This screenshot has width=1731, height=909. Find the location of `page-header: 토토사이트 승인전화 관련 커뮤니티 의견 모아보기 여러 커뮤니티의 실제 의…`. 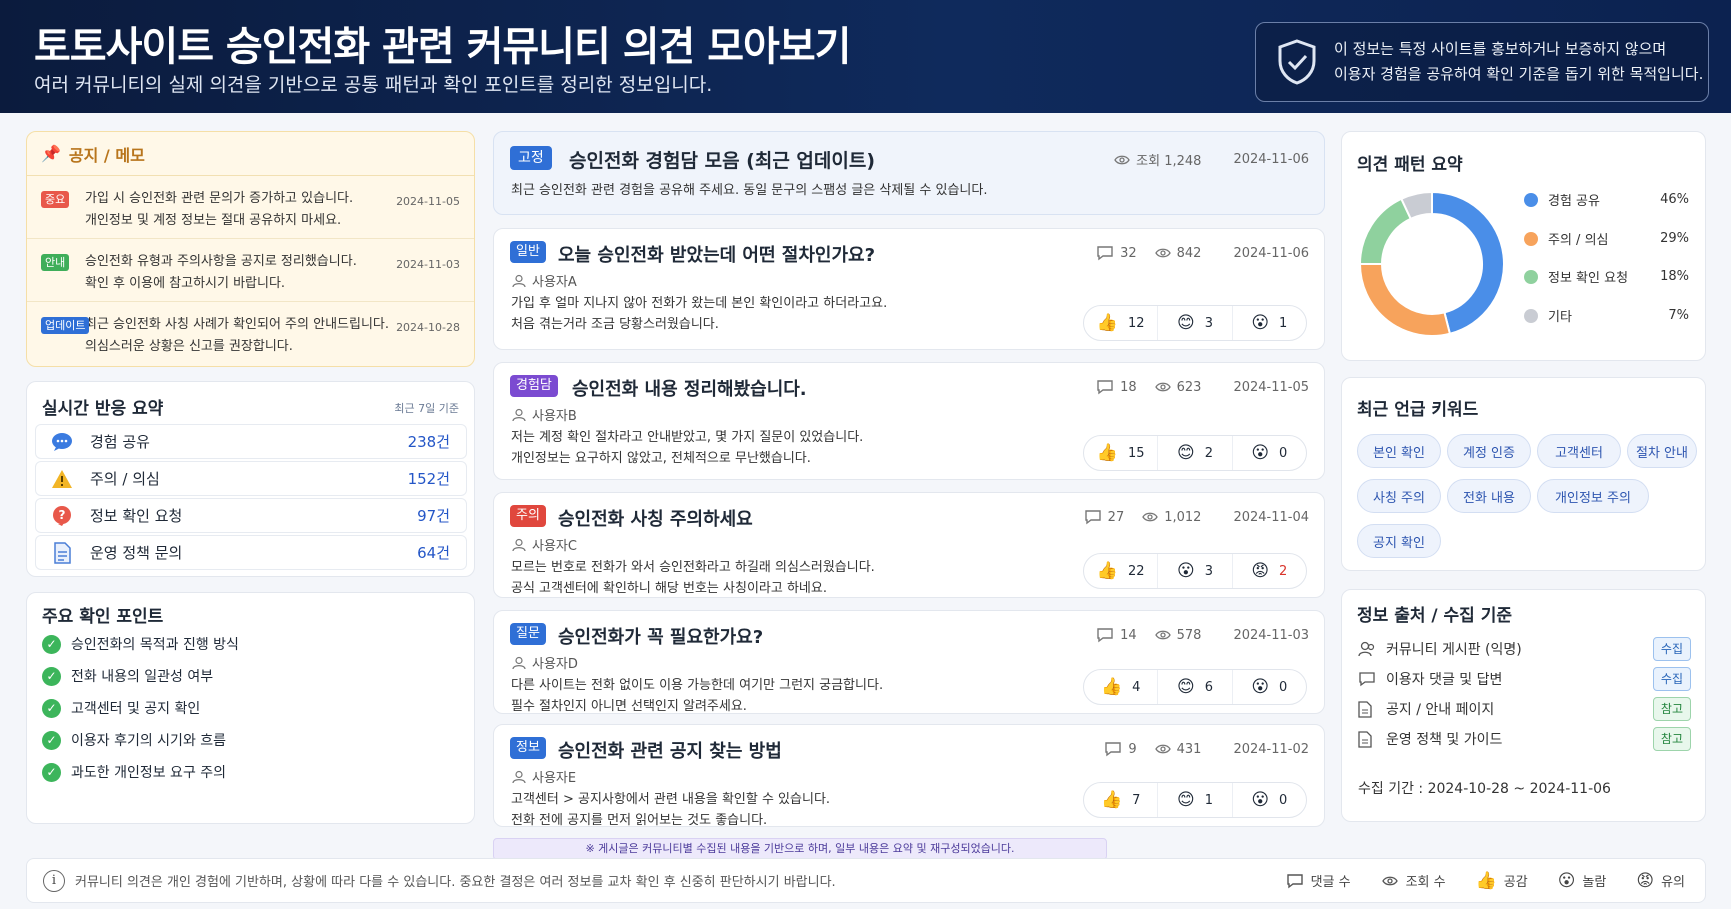

page-header: 토토사이트 승인전화 관련 커뮤니티 의견 모아보기 여러 커뮤니티의 실제 의… is located at coordinates (865, 56).